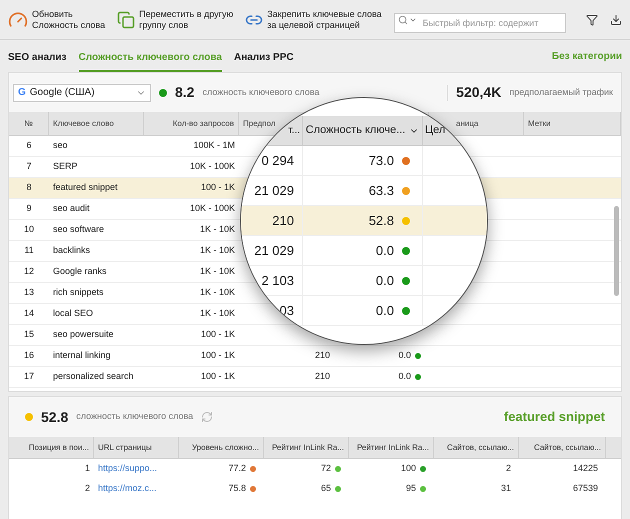 The height and width of the screenshot is (519, 630). I want to click on position-cell-text: 1, so click(87, 469).